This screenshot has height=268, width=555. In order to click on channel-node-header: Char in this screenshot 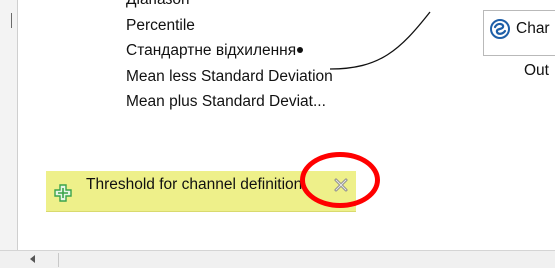, I will do `click(520, 29)`.